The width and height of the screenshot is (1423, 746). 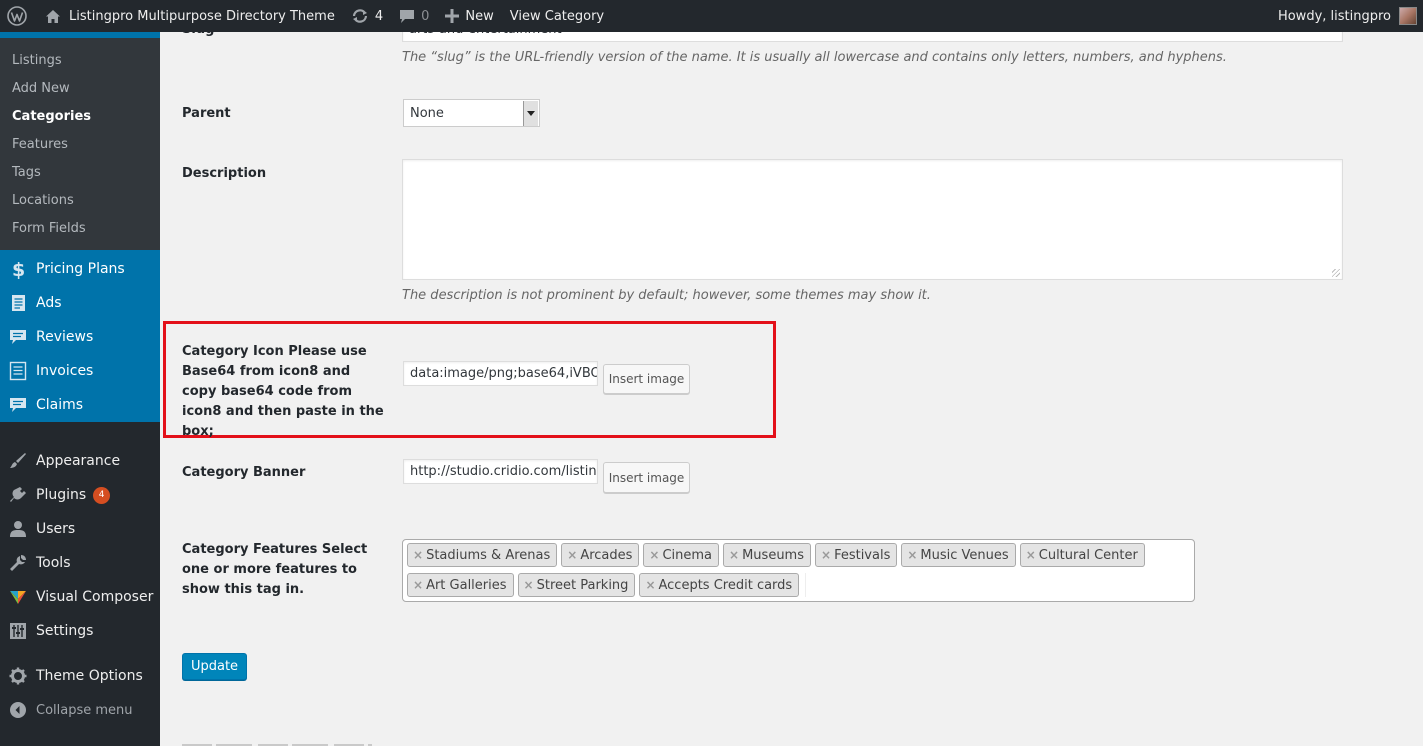 I want to click on dollar-icon: $, so click(x=18, y=269).